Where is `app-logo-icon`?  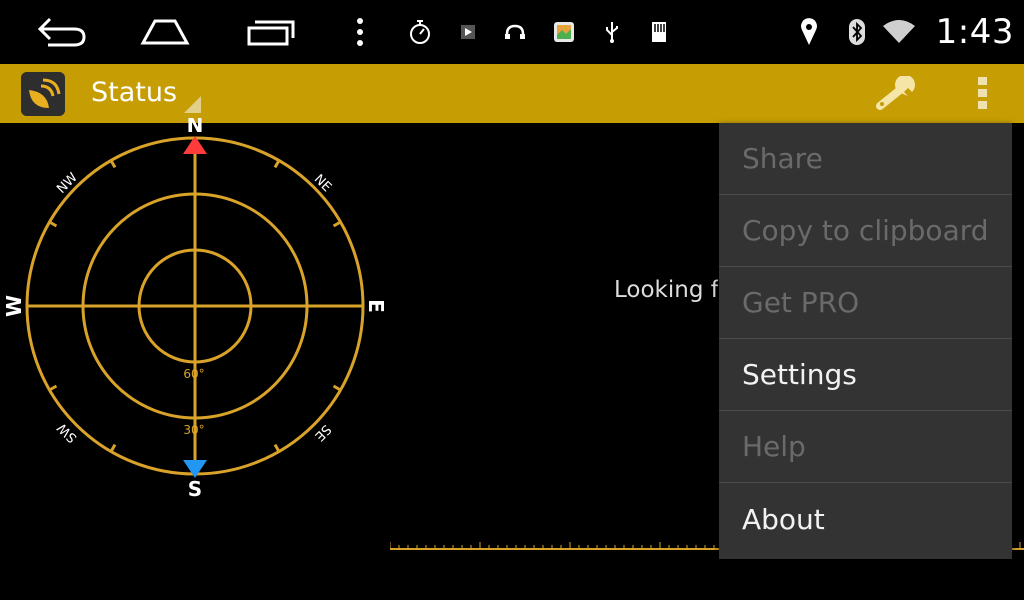 app-logo-icon is located at coordinates (43, 94).